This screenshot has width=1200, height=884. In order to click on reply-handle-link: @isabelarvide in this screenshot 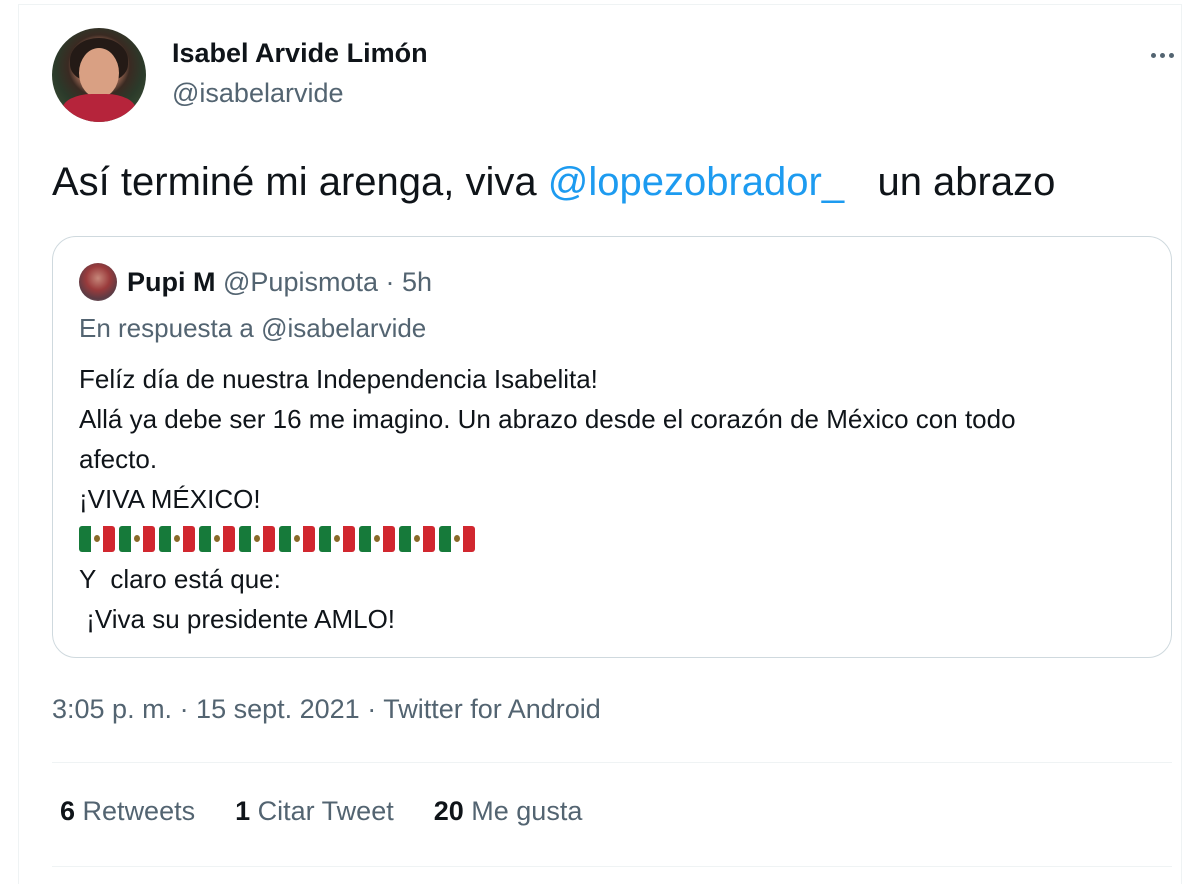, I will do `click(343, 328)`.